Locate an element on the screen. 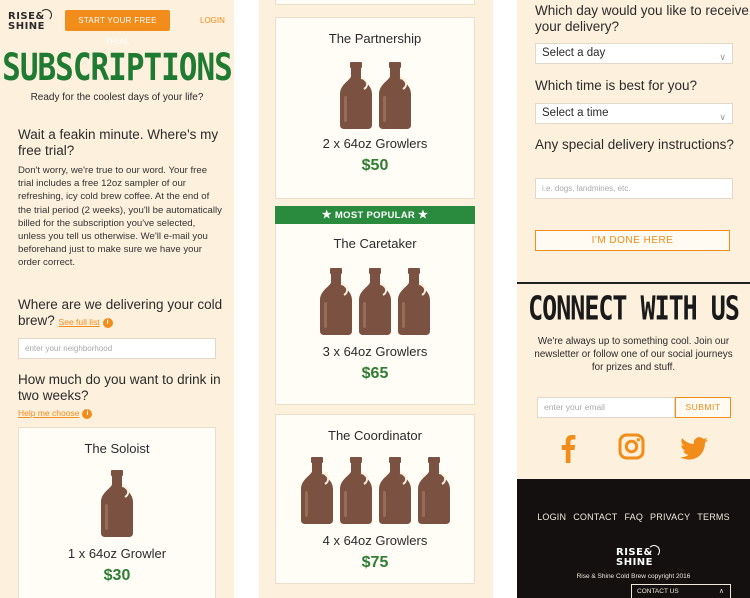 This screenshot has width=750, height=598. help-row: Help me choose i is located at coordinates (55, 412).